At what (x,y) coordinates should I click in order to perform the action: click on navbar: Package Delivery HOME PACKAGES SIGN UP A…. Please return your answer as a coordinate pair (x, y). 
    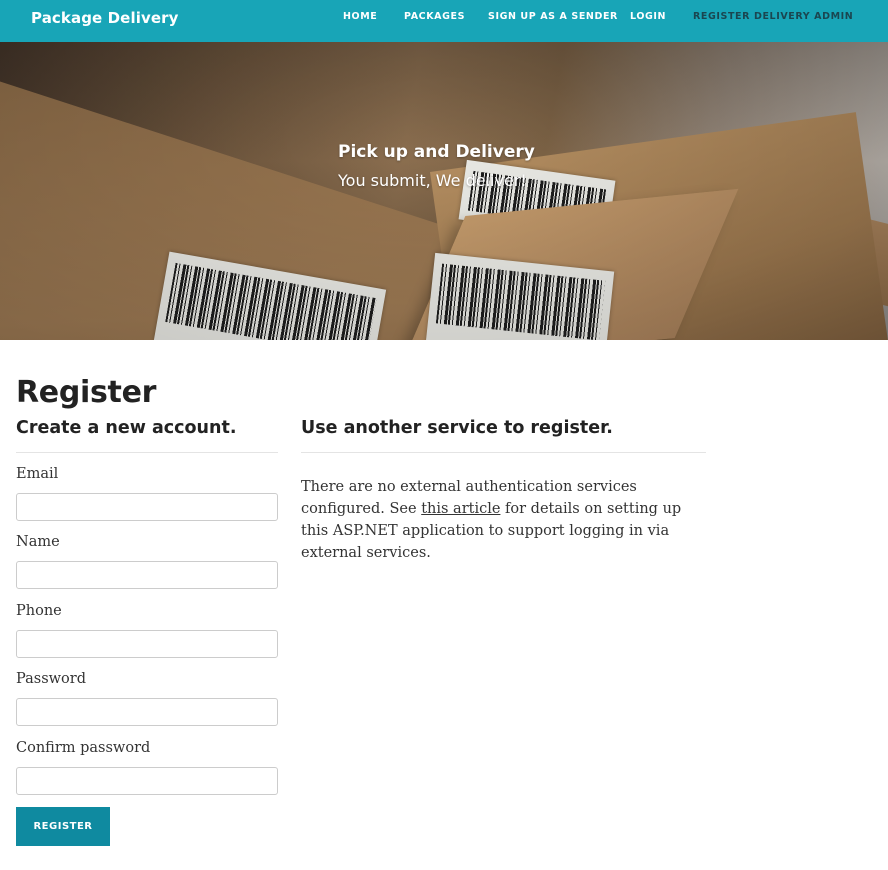
    Looking at the image, I should click on (444, 21).